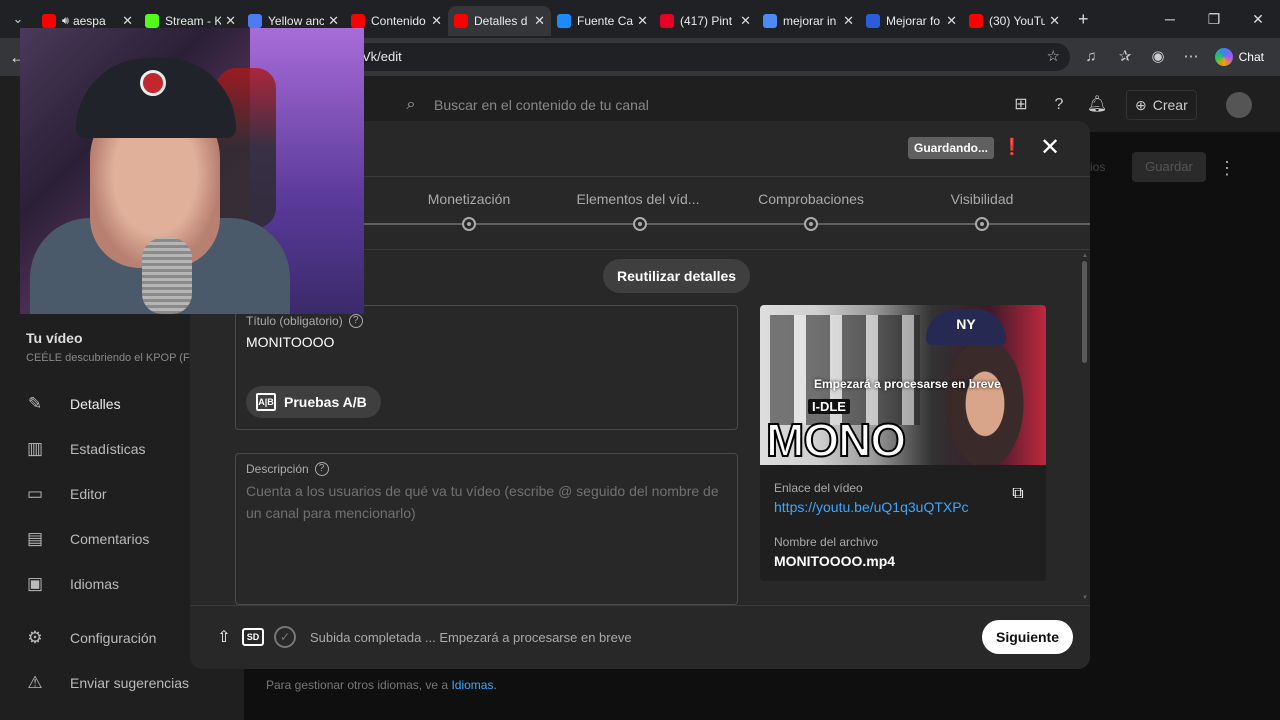  I want to click on tab-title: Contenido, so click(398, 21).